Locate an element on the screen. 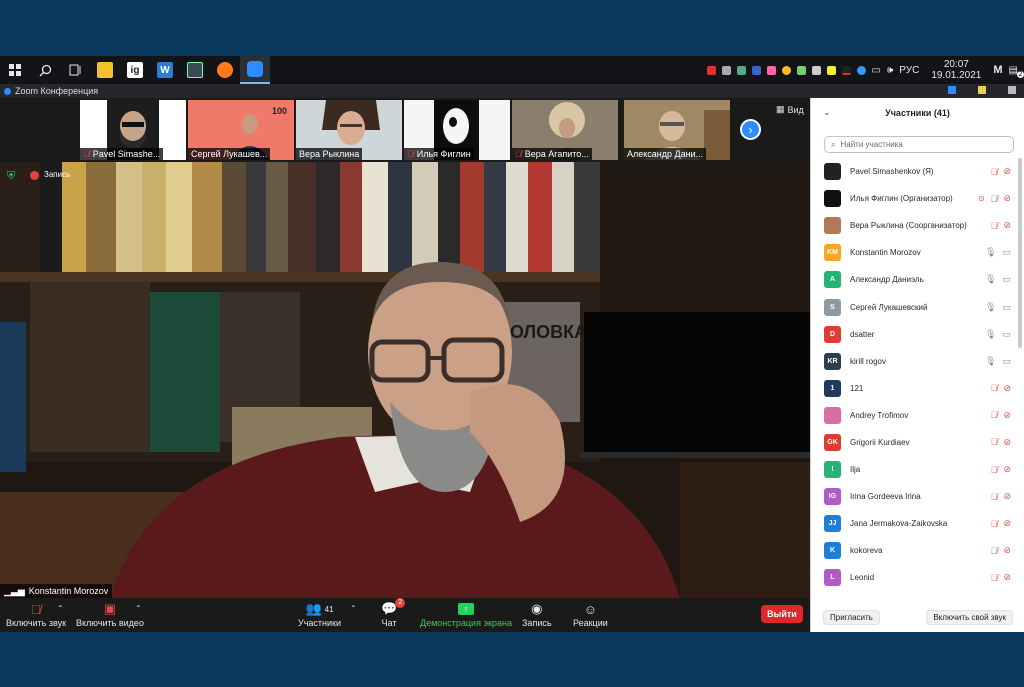  participant-row: L Leonid 🎙̸ ⊘ is located at coordinates (917, 577).